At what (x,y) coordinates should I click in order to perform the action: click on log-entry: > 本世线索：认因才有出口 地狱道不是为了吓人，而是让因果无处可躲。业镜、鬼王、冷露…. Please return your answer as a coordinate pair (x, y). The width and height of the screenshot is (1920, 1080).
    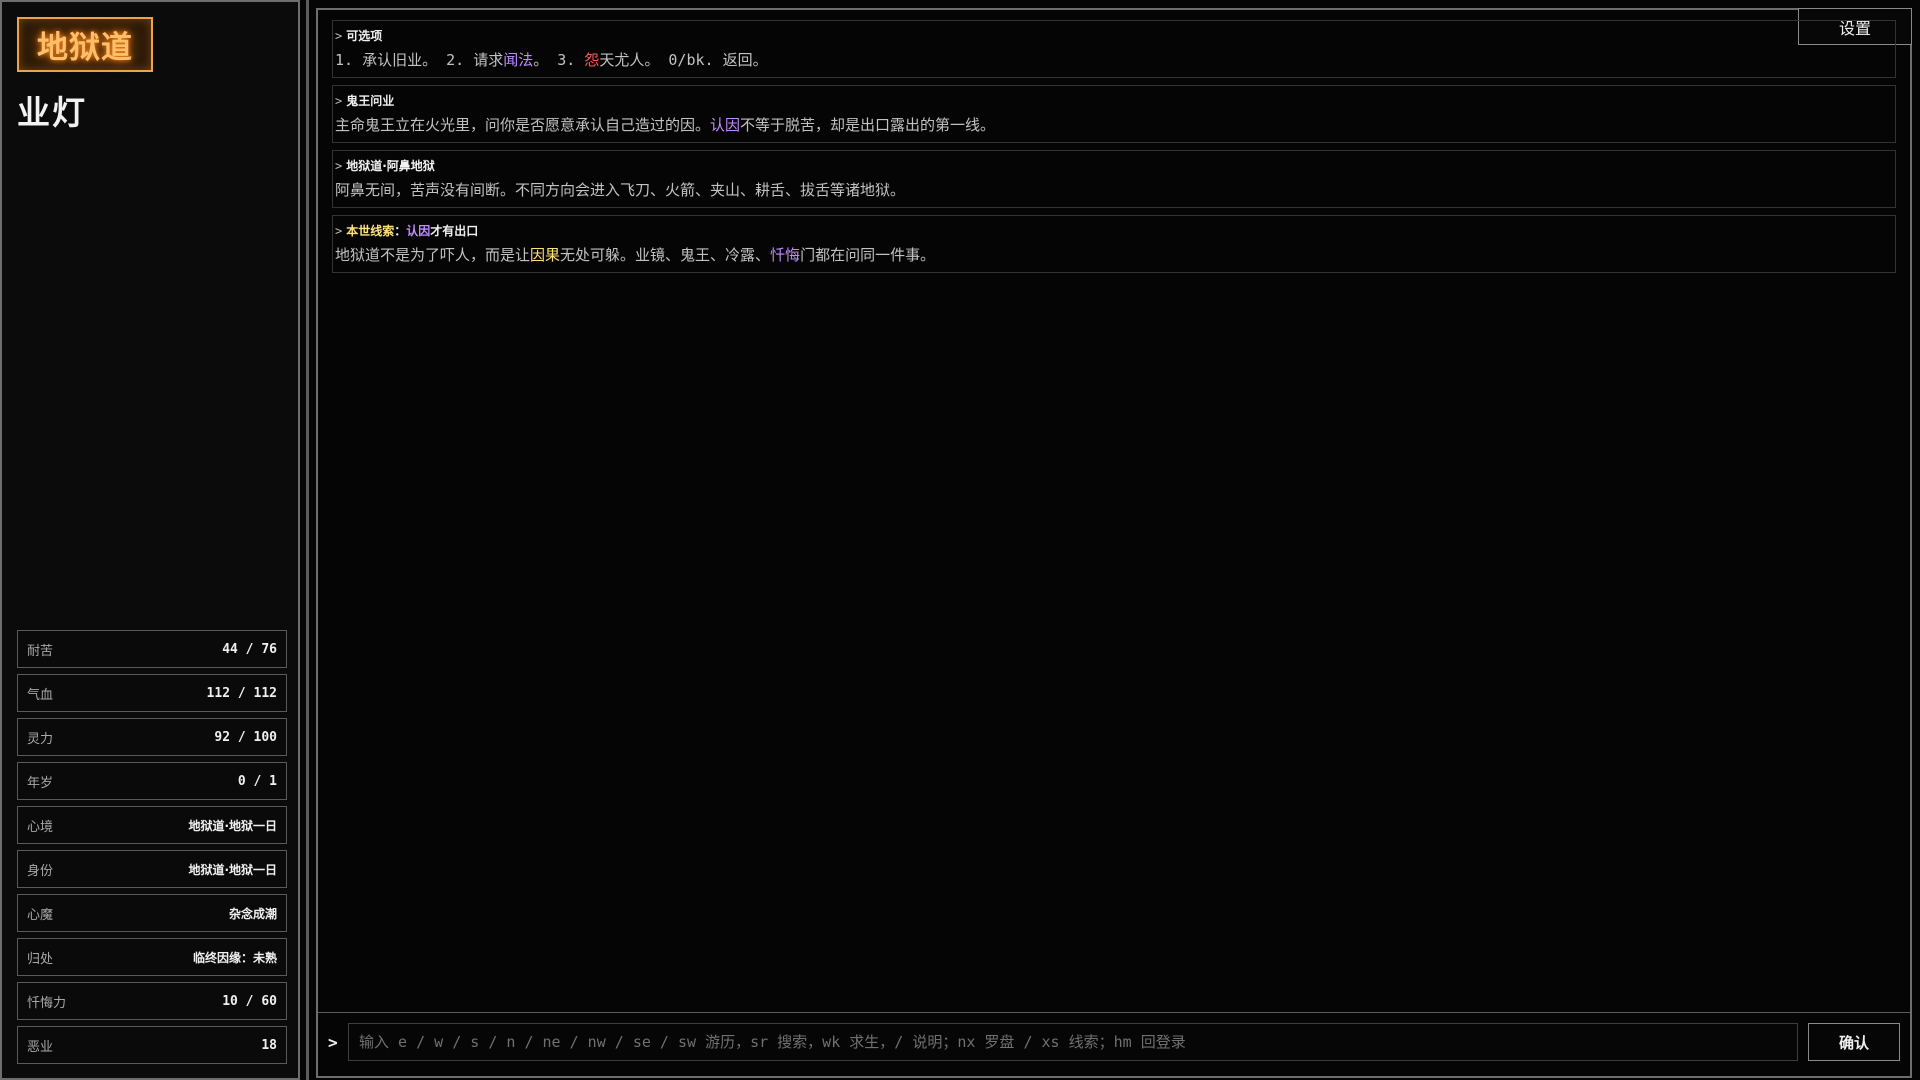
    Looking at the image, I should click on (1114, 244).